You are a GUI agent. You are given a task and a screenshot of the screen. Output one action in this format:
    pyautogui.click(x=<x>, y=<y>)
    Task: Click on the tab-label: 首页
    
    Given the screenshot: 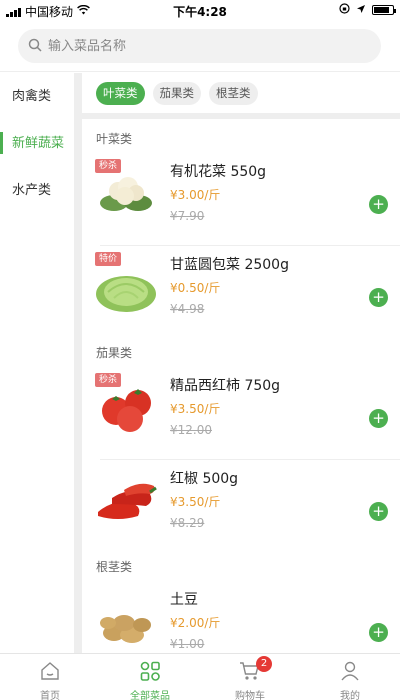 What is the action you would take?
    pyautogui.click(x=50, y=695)
    